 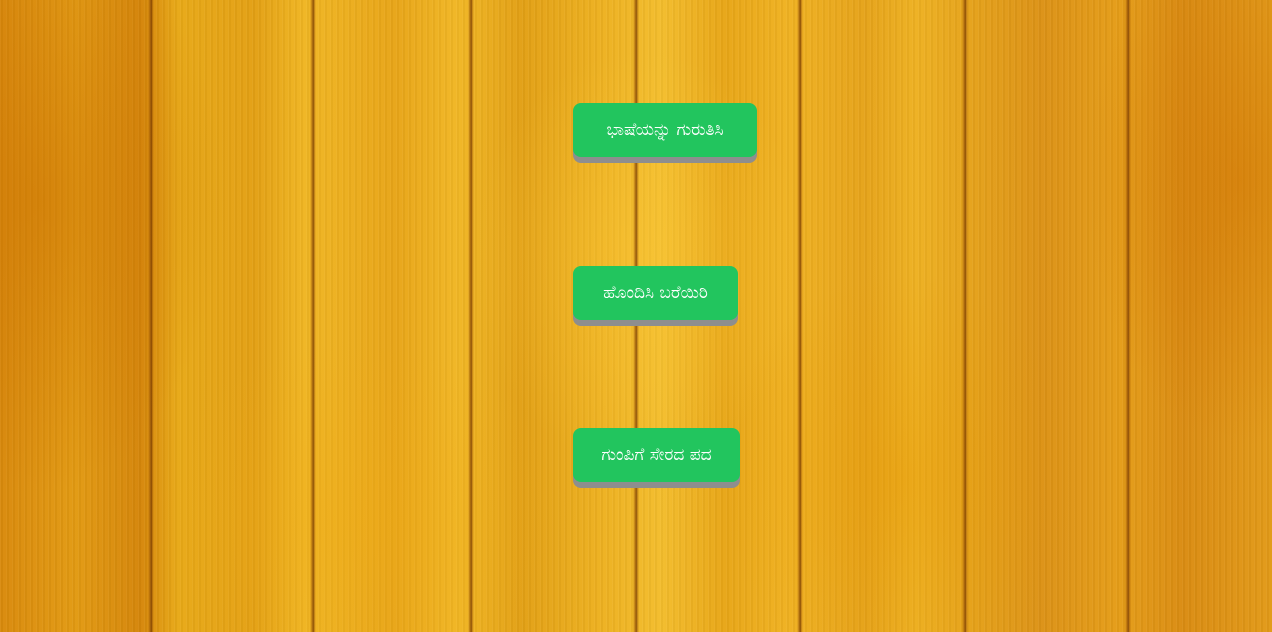 I want to click on identify-language-button: ಭಾಷೆಯನ್ನು ಗುರುತಿಸಿ, so click(x=665, y=130).